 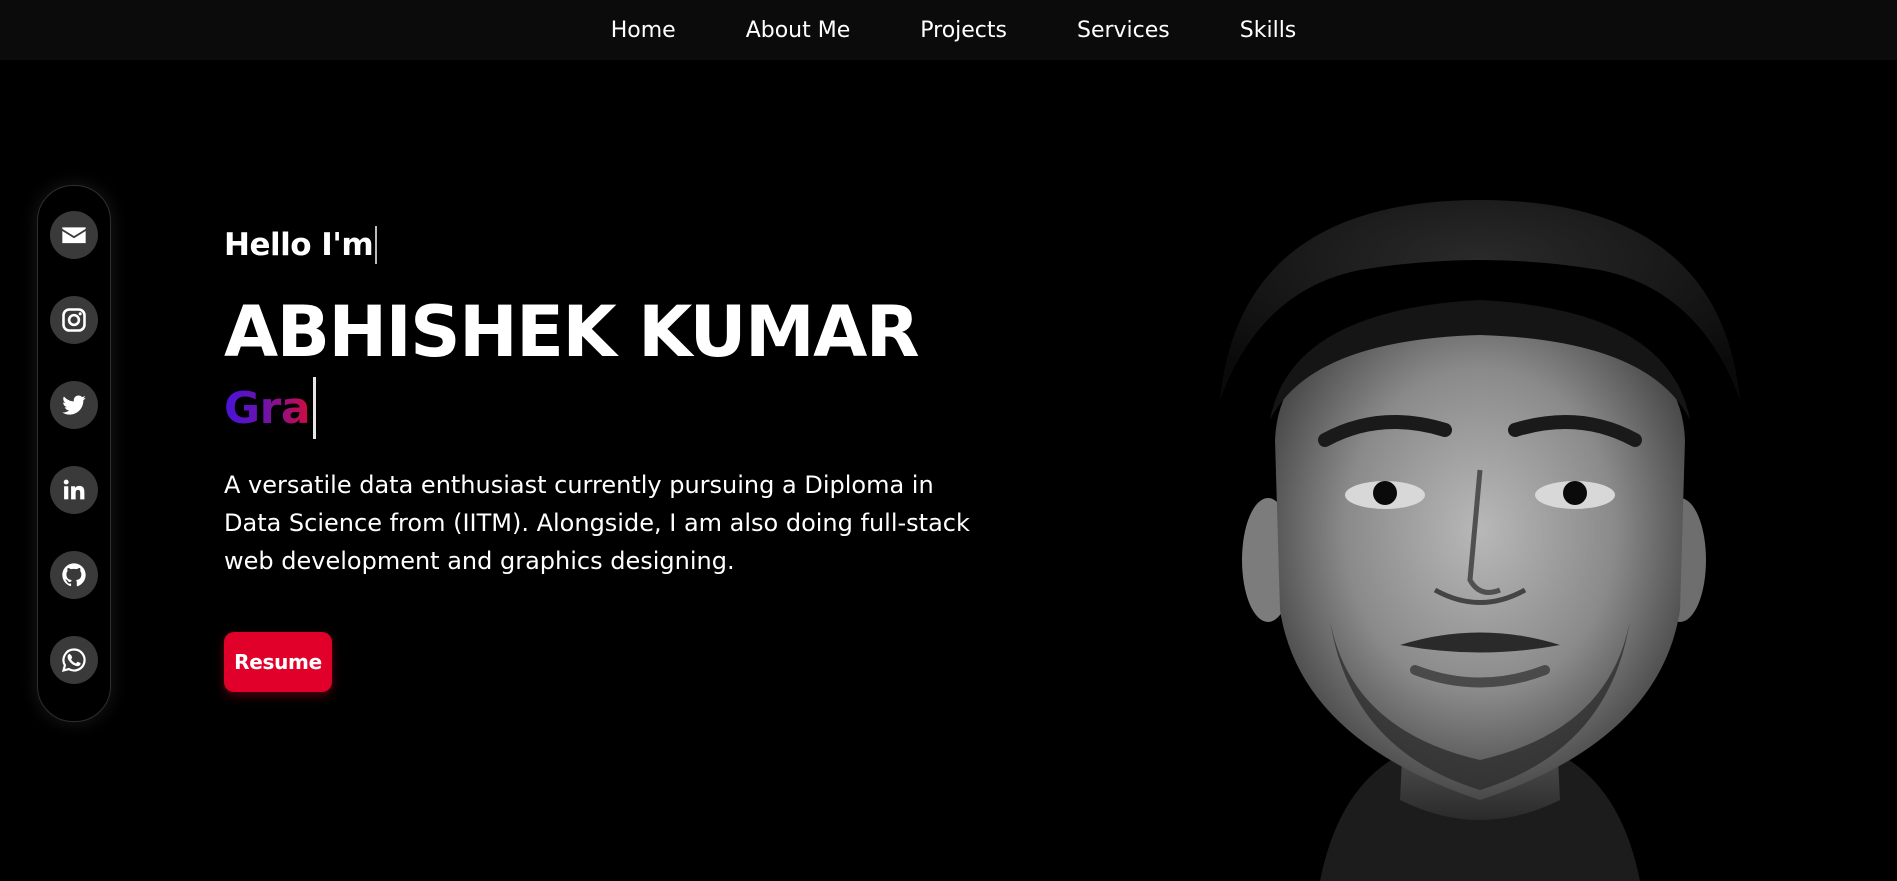 I want to click on instagram-link, so click(x=74, y=320).